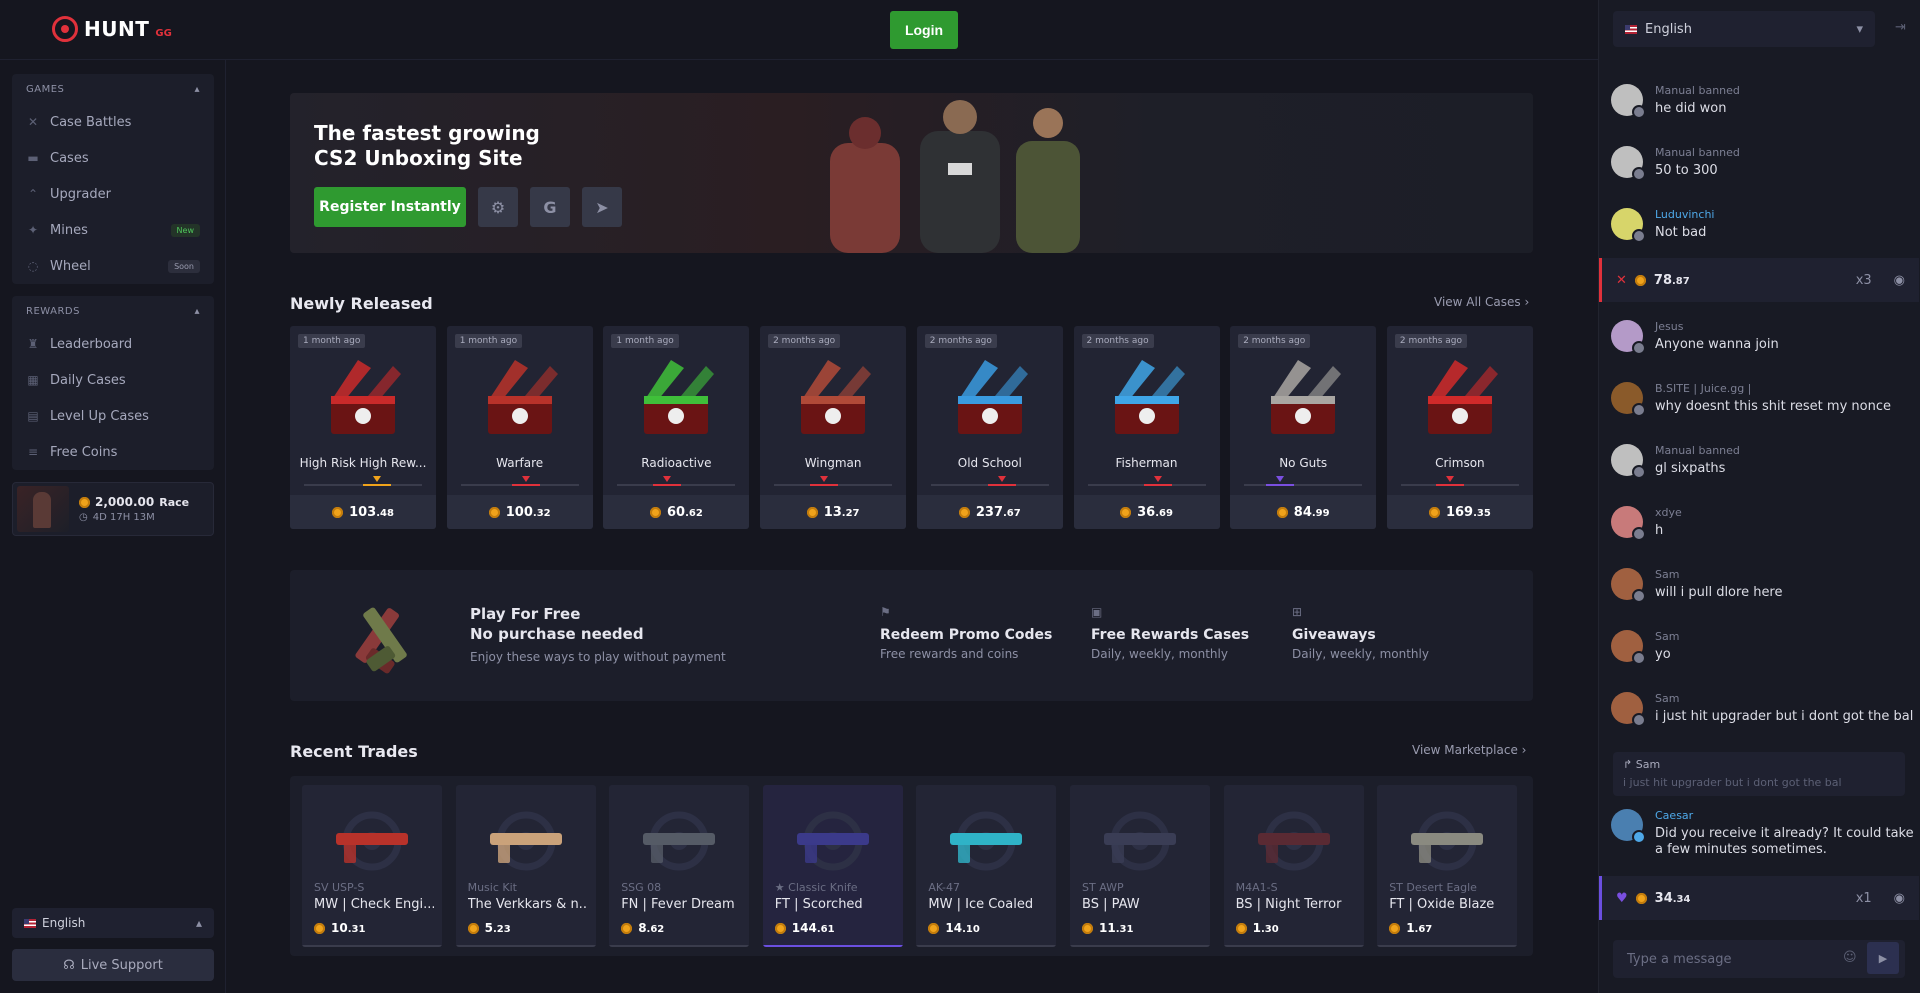  I want to click on sidebar-item-free-coins: ≡ Free Coins, so click(113, 452).